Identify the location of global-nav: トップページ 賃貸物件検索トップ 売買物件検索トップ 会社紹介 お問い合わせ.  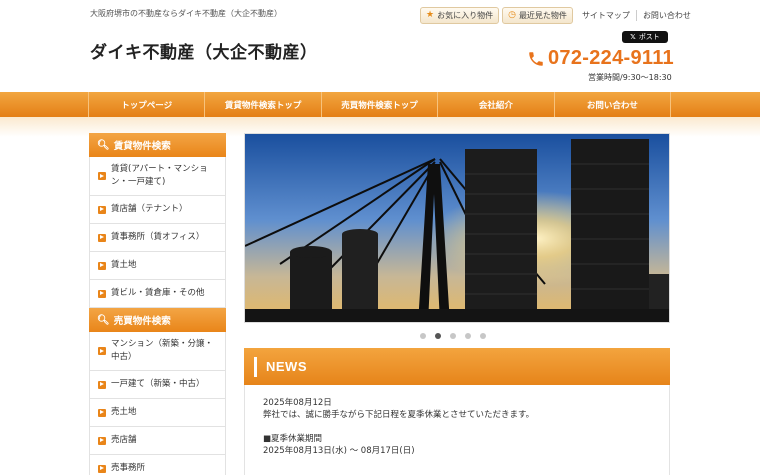
(380, 104).